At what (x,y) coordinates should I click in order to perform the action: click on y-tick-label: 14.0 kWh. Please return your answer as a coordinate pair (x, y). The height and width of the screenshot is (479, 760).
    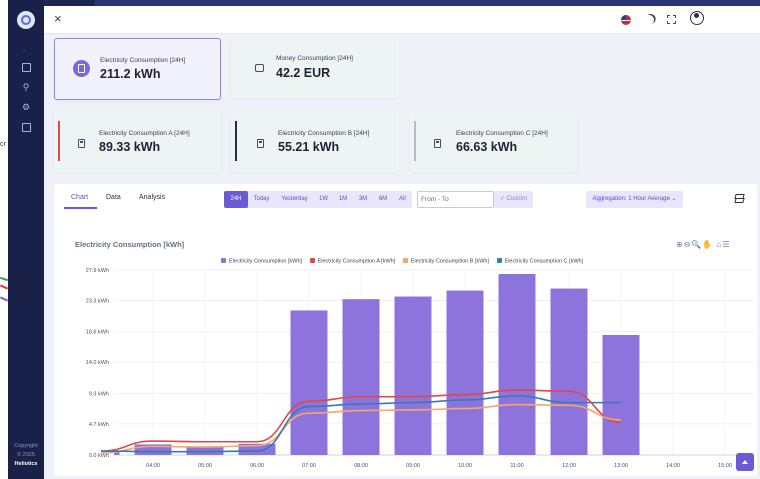
    Looking at the image, I should click on (97, 363).